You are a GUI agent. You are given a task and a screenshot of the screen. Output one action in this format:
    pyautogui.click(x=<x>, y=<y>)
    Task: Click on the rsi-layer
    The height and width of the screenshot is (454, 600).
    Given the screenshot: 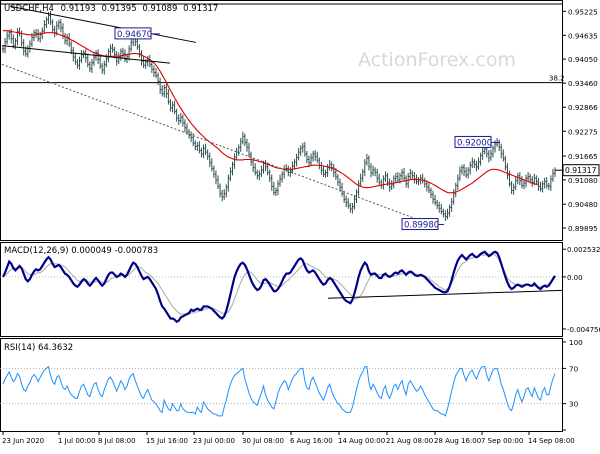 What is the action you would take?
    pyautogui.click(x=281, y=391)
    